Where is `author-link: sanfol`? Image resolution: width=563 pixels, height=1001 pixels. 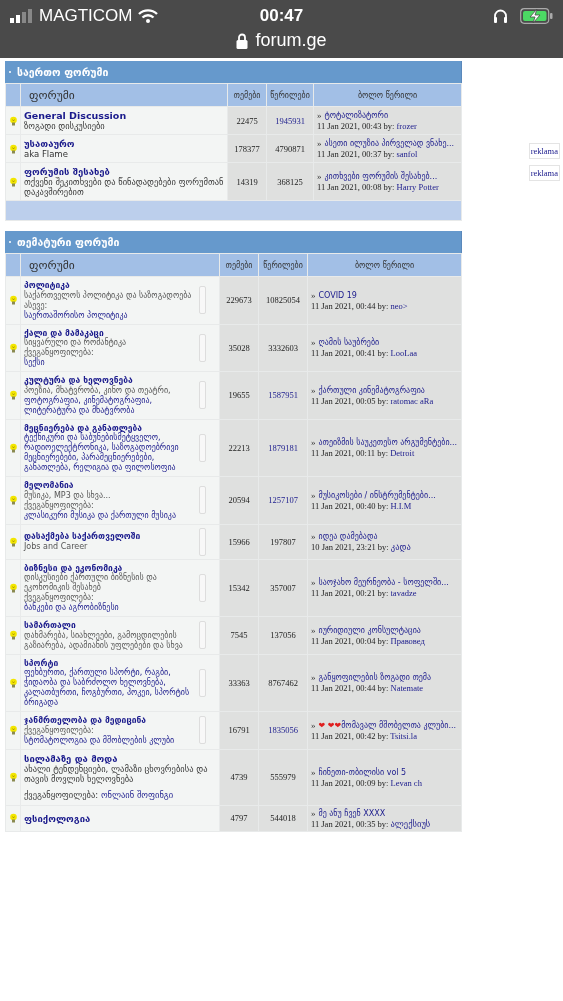 author-link: sanfol is located at coordinates (407, 154).